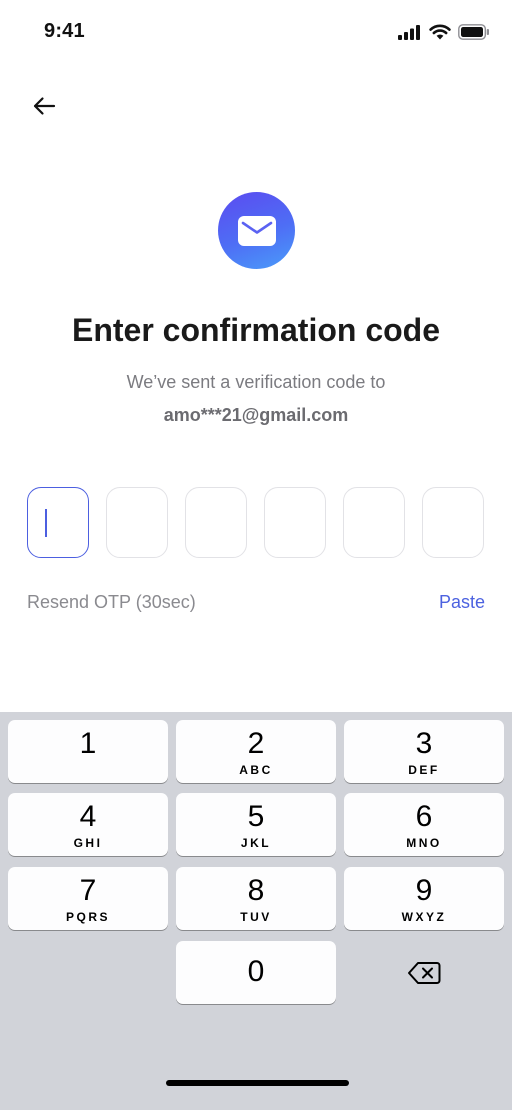 The image size is (512, 1110). Describe the element at coordinates (409, 32) in the screenshot. I see `cellular-signal-icon` at that location.